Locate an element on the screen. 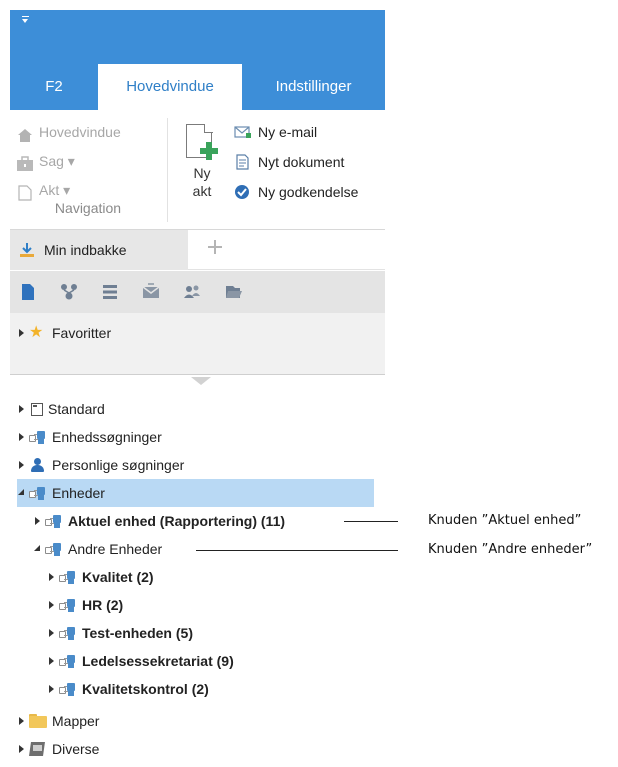  tab-indstillinger: Indstillinger is located at coordinates (313, 87).